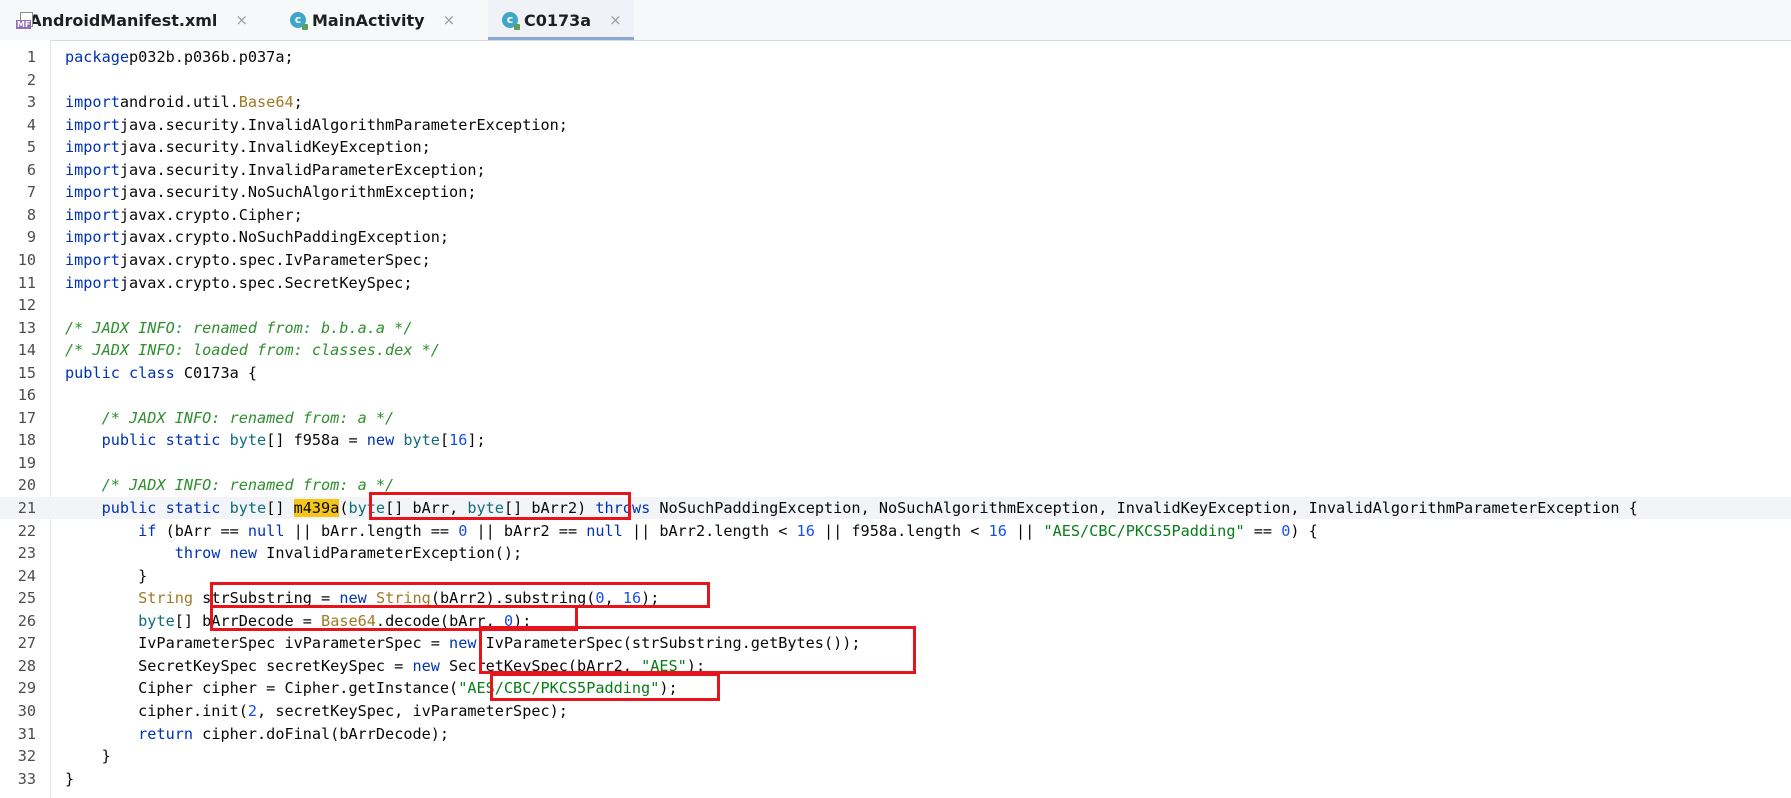 Image resolution: width=1791 pixels, height=798 pixels. What do you see at coordinates (26, 350) in the screenshot?
I see `line-number: 14` at bounding box center [26, 350].